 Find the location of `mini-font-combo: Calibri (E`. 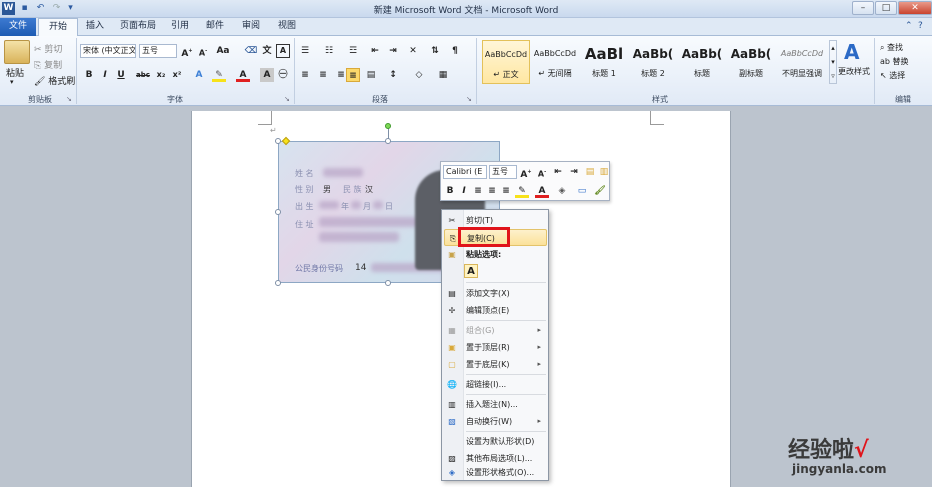

mini-font-combo: Calibri (E is located at coordinates (465, 172).